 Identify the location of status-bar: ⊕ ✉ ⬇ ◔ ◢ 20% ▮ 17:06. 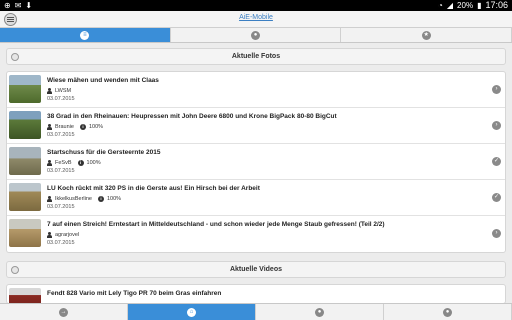
(256, 5).